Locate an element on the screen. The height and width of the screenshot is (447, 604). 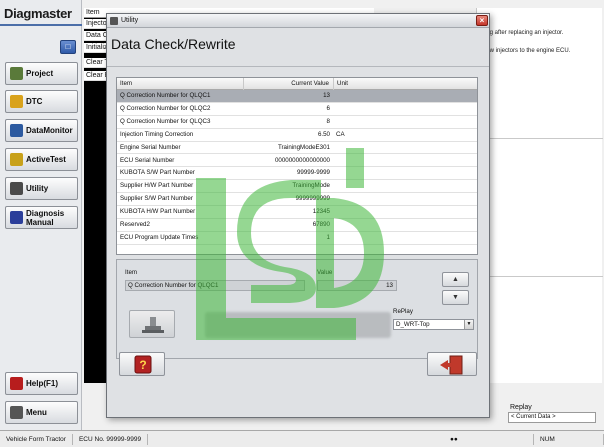
exit-door-icon is located at coordinates (451, 365).